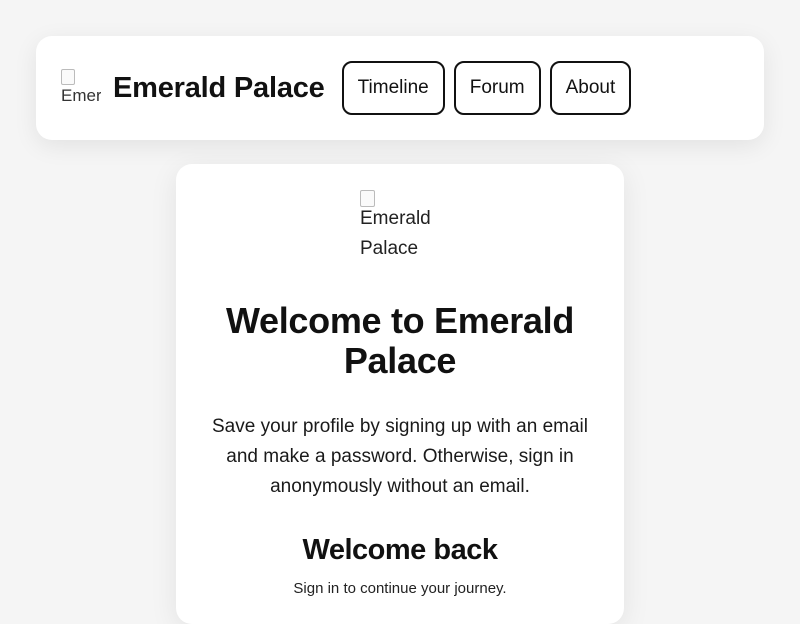 This screenshot has width=800, height=624. I want to click on nav-timeline-button: Timeline, so click(393, 88).